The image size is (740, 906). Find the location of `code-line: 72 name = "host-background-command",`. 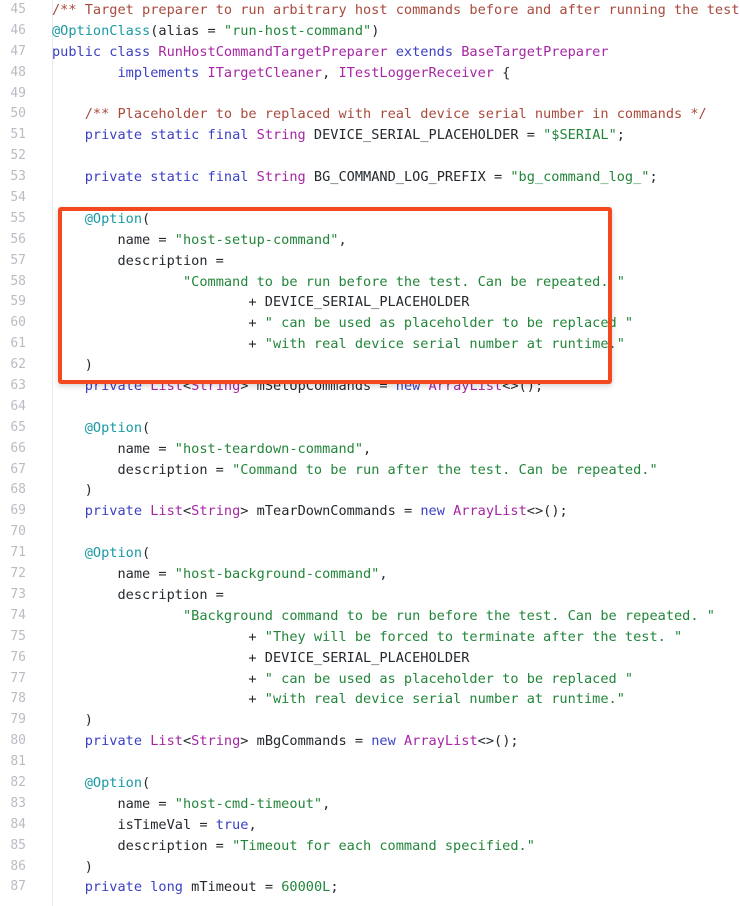

code-line: 72 name = "host-background-command", is located at coordinates (370, 574).